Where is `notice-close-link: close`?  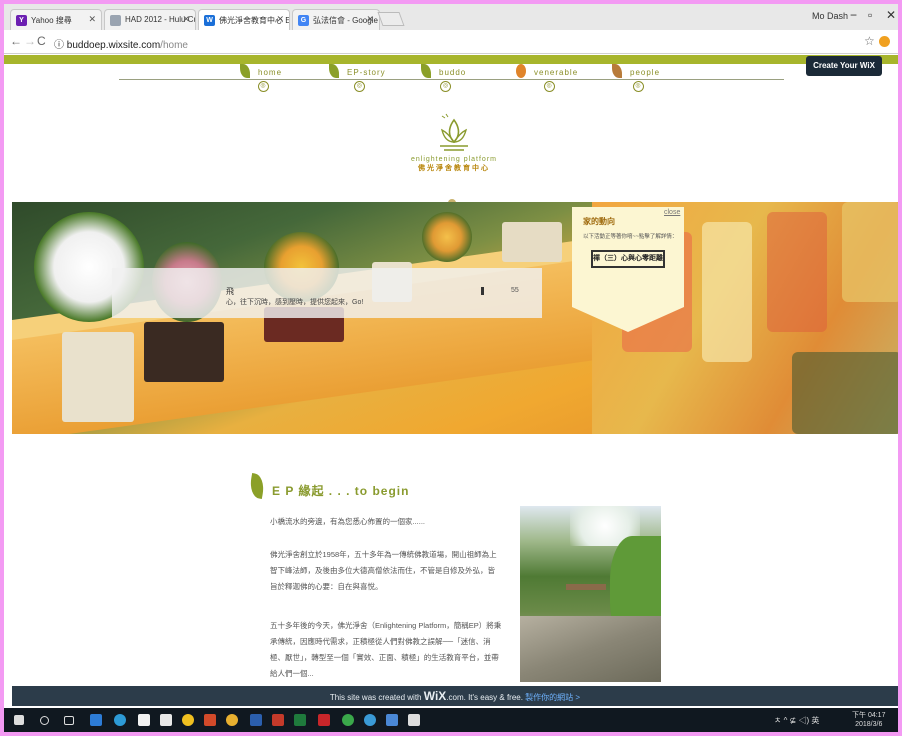 notice-close-link: close is located at coordinates (672, 212).